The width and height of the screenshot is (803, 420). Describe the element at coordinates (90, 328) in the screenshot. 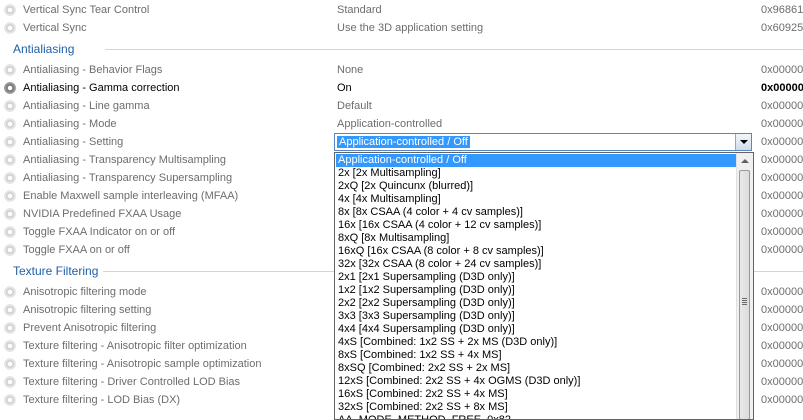

I see `setting-name: Prevent Anisotropic filtering` at that location.